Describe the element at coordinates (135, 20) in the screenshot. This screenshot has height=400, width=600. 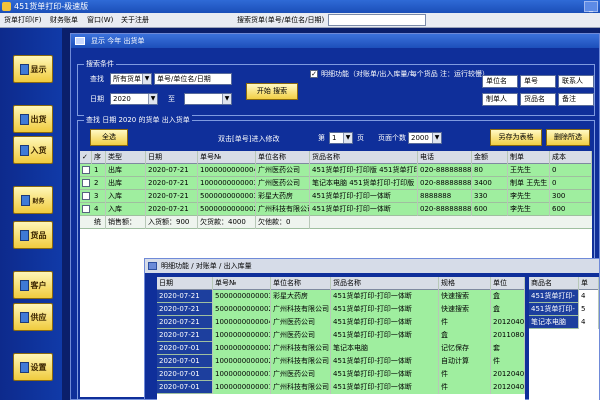
I see `menu-item-about: 关于注册` at that location.